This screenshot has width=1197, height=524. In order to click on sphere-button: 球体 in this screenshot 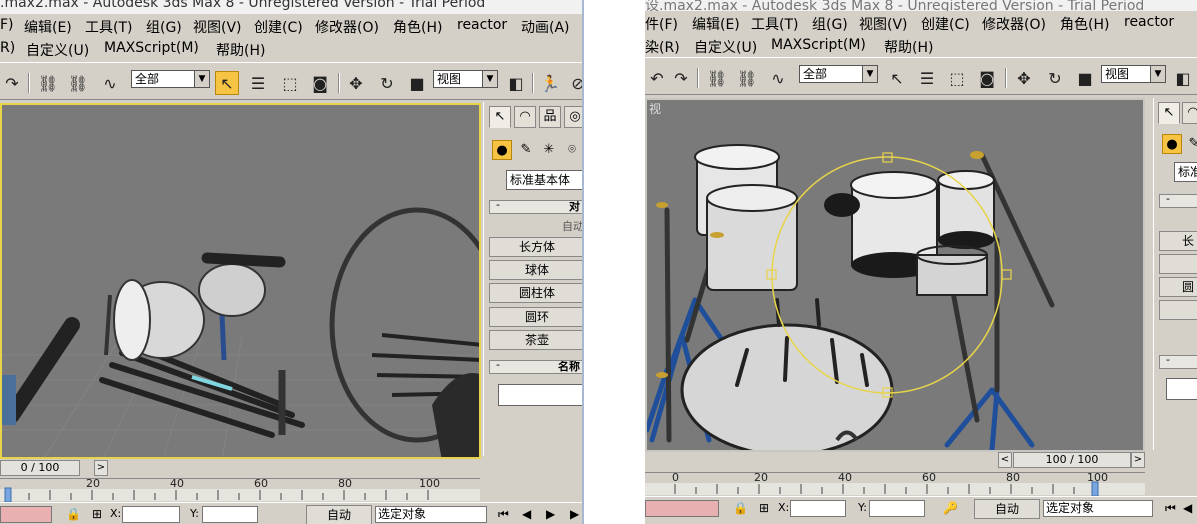, I will do `click(535, 270)`.